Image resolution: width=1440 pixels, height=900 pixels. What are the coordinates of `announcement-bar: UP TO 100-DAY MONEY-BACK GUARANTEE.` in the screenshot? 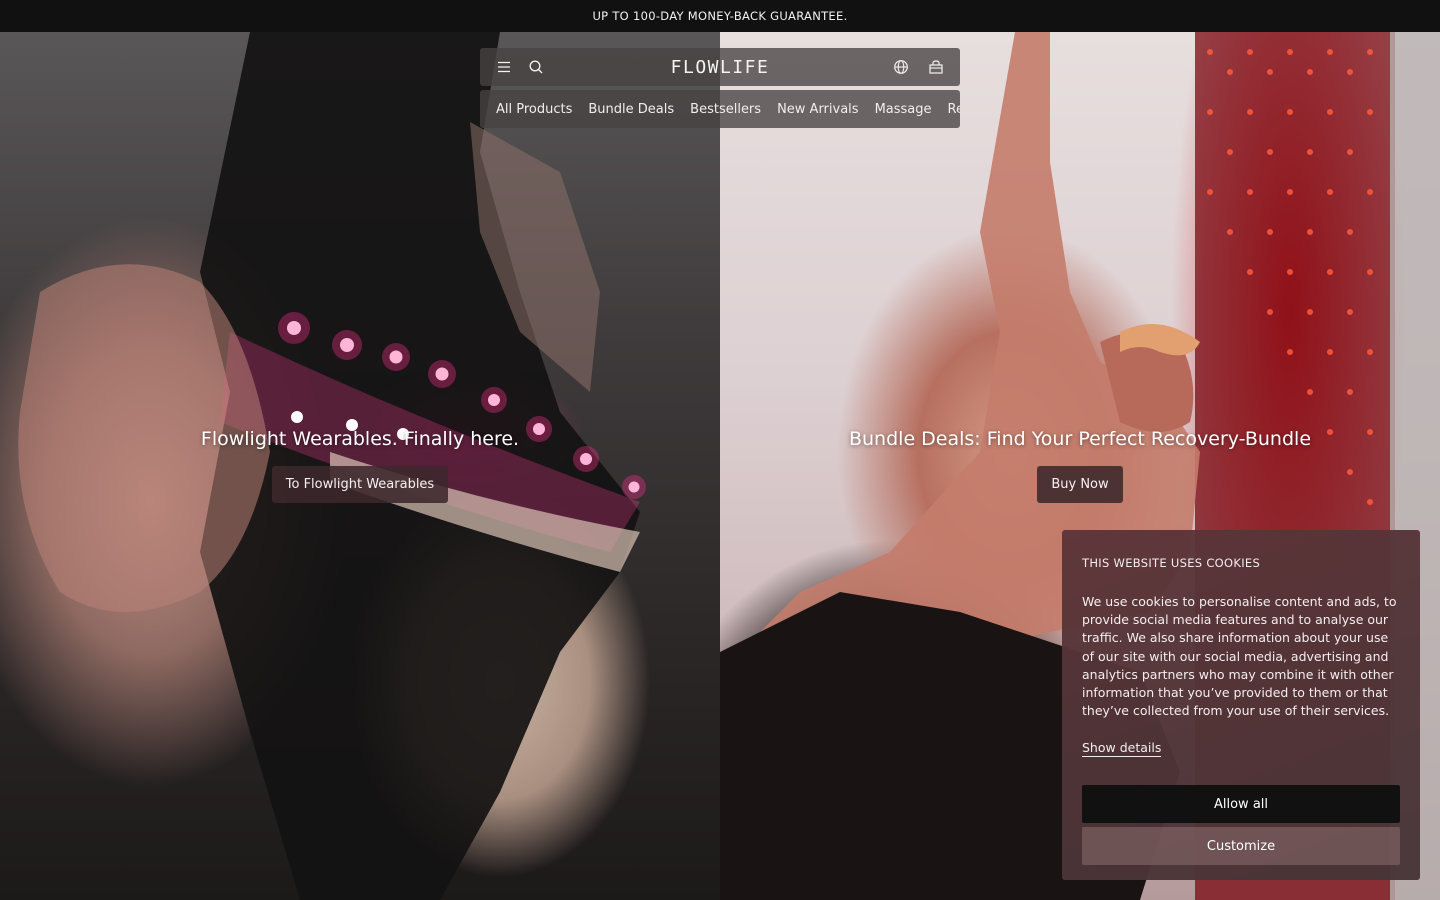 It's located at (720, 16).